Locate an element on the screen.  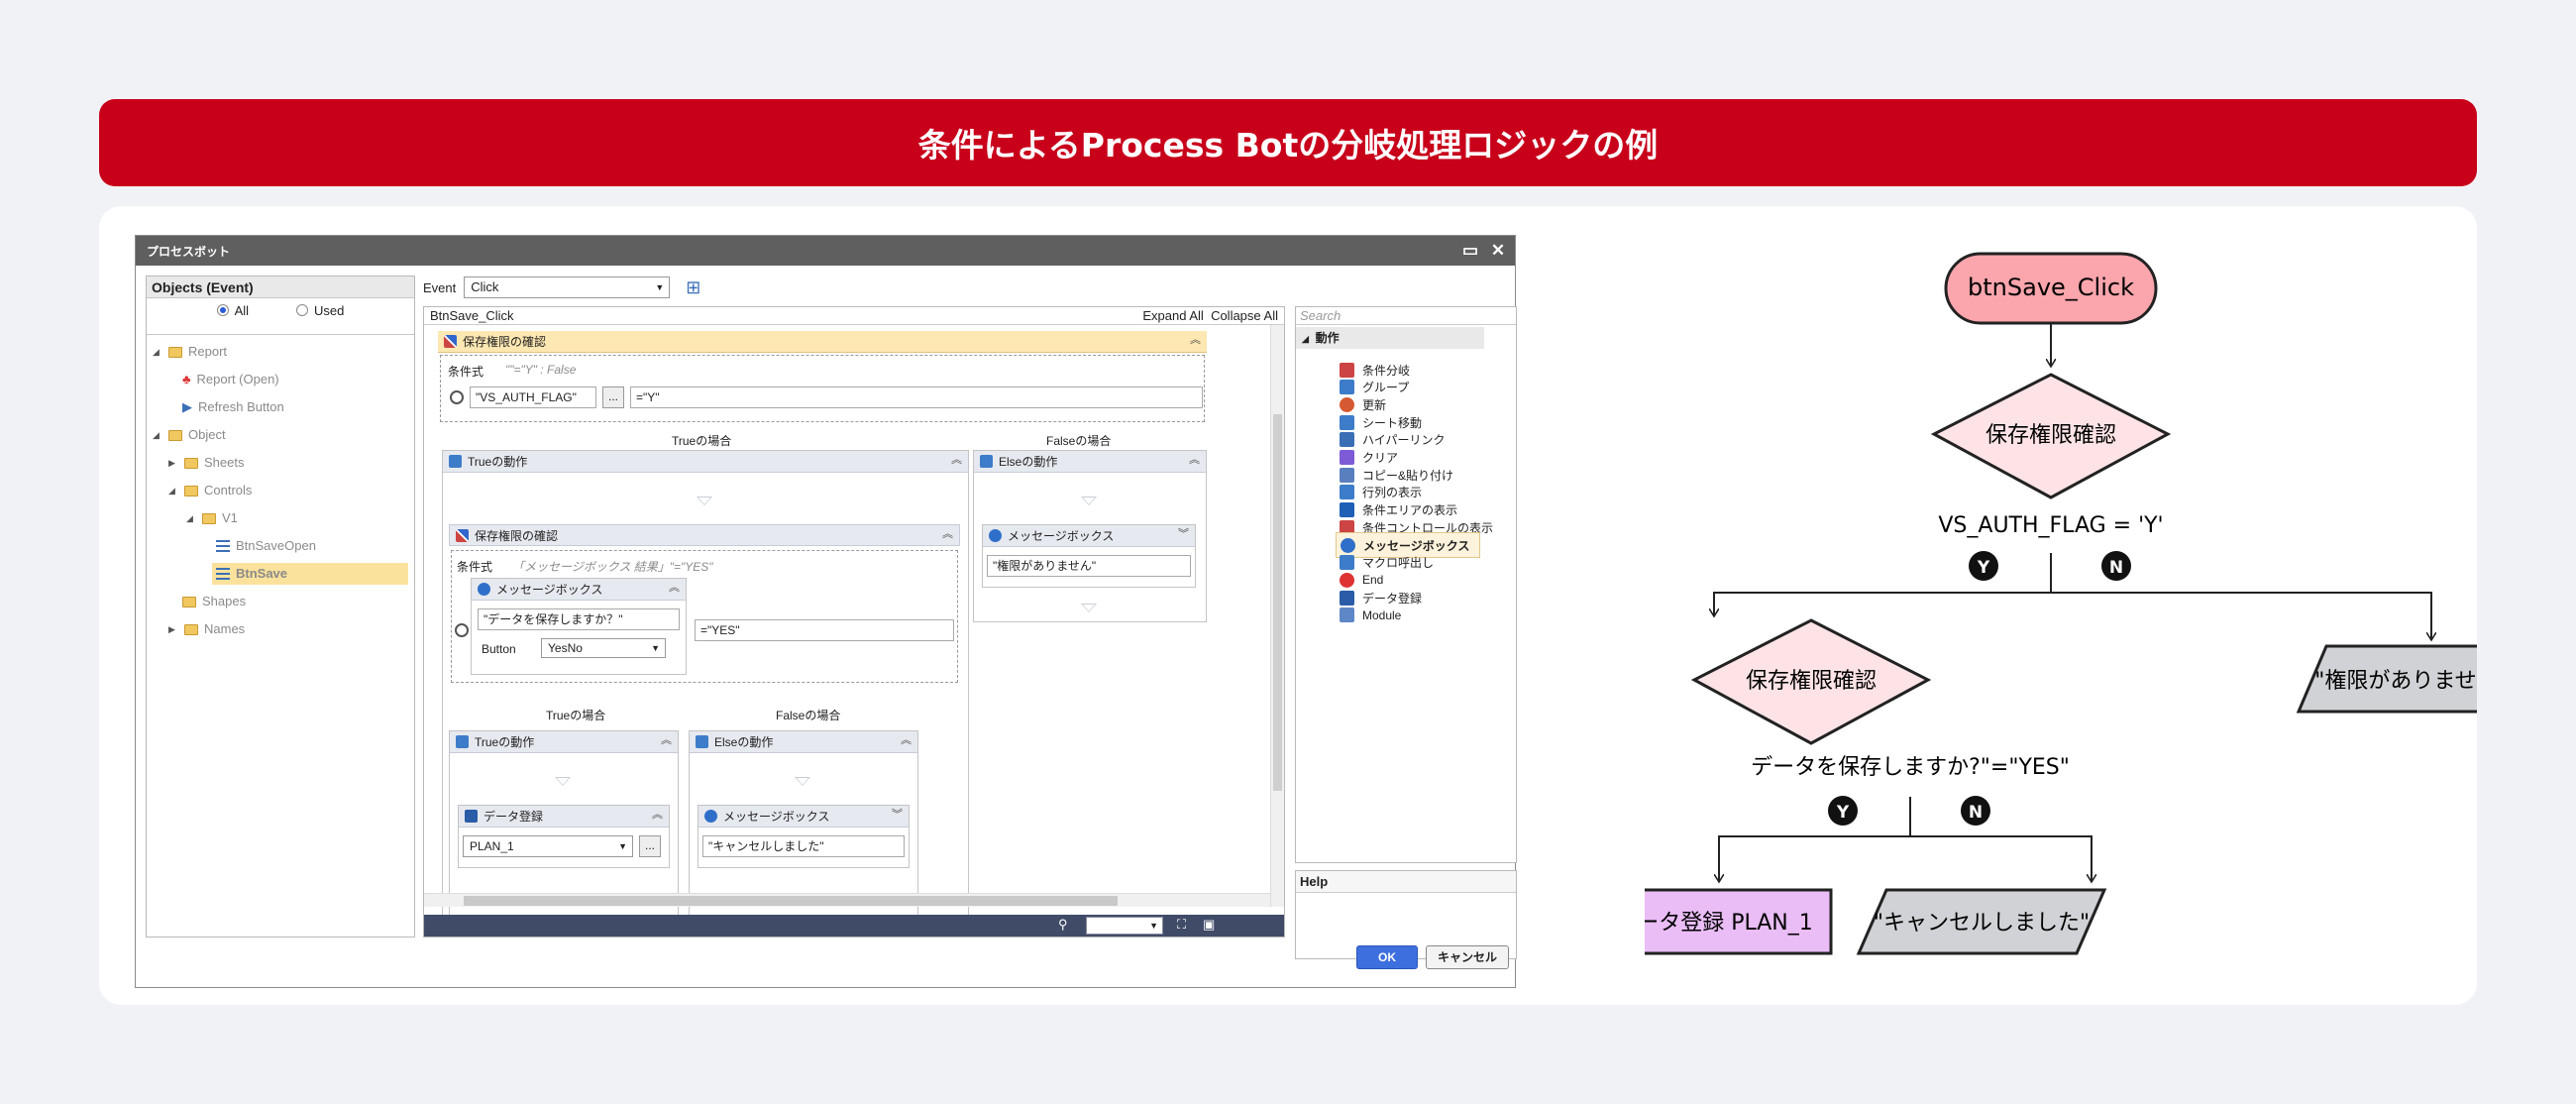
true-action-header: Trueの動作 ︽ is located at coordinates (705, 462).